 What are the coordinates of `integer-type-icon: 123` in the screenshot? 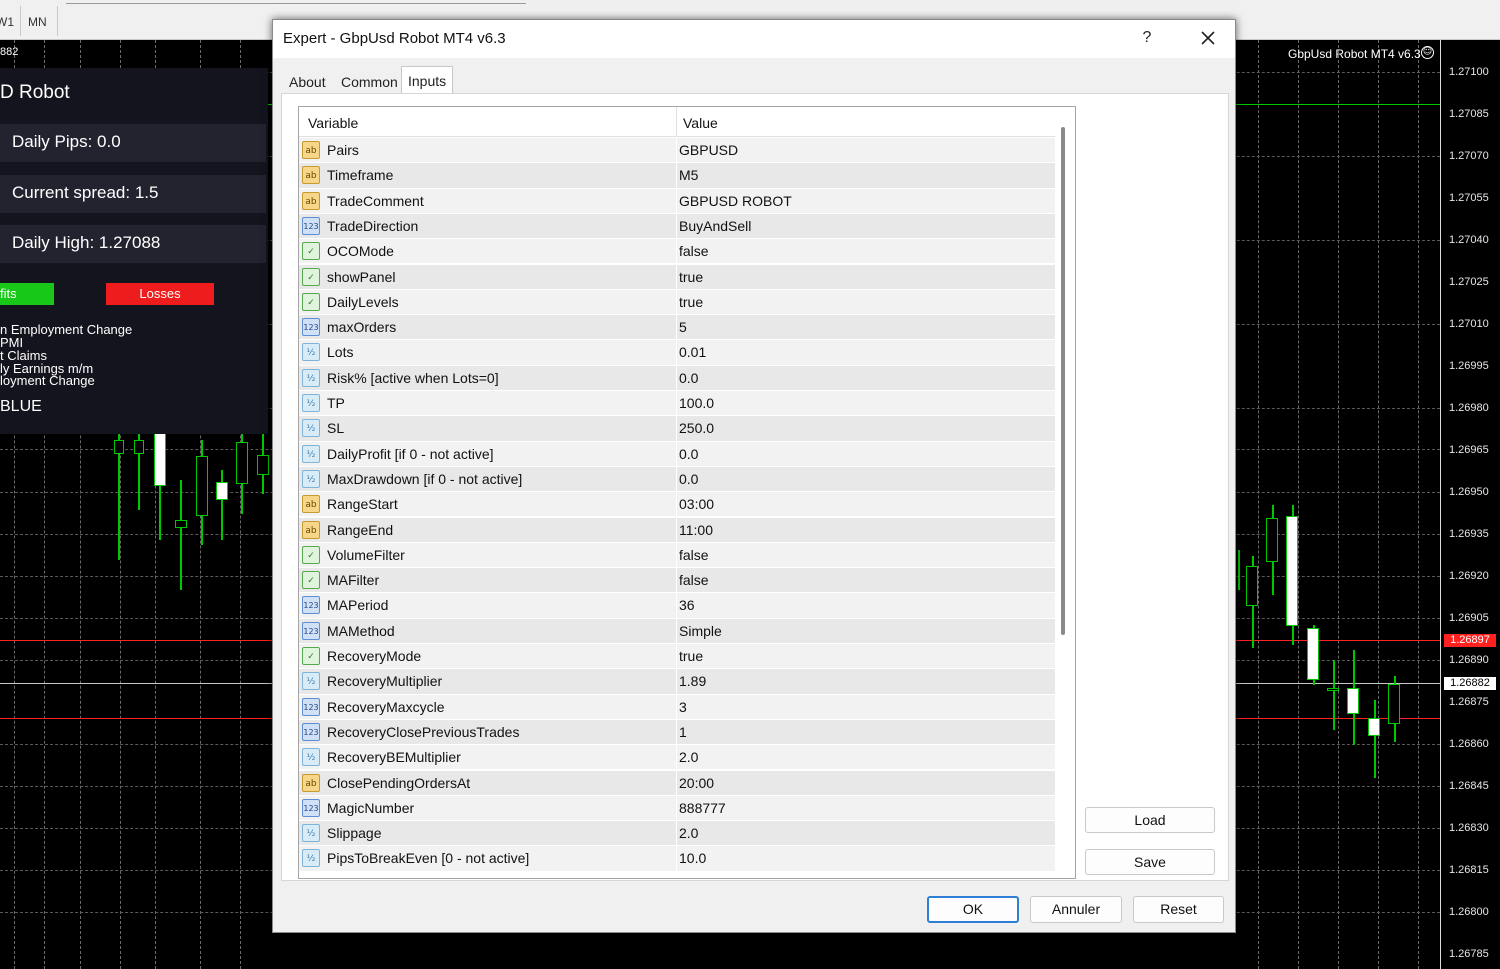 It's located at (311, 225).